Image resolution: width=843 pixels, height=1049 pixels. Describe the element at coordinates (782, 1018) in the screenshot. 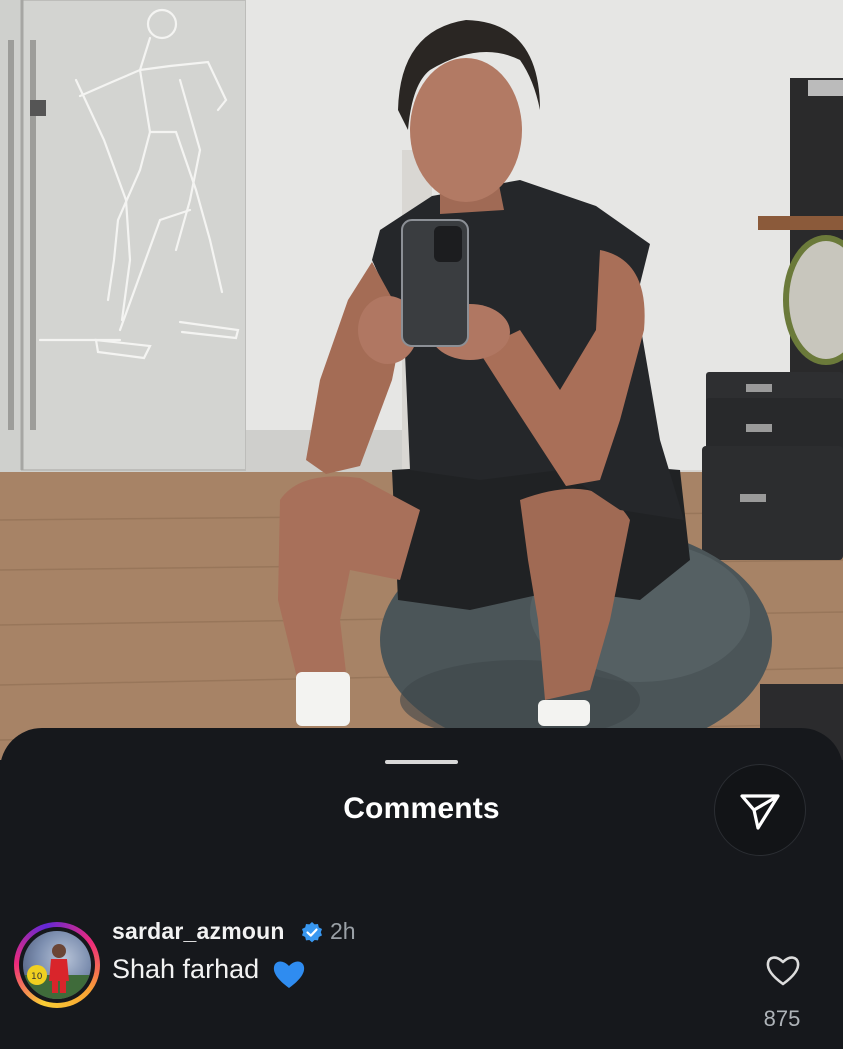

I see `comment-like-count: 875` at that location.